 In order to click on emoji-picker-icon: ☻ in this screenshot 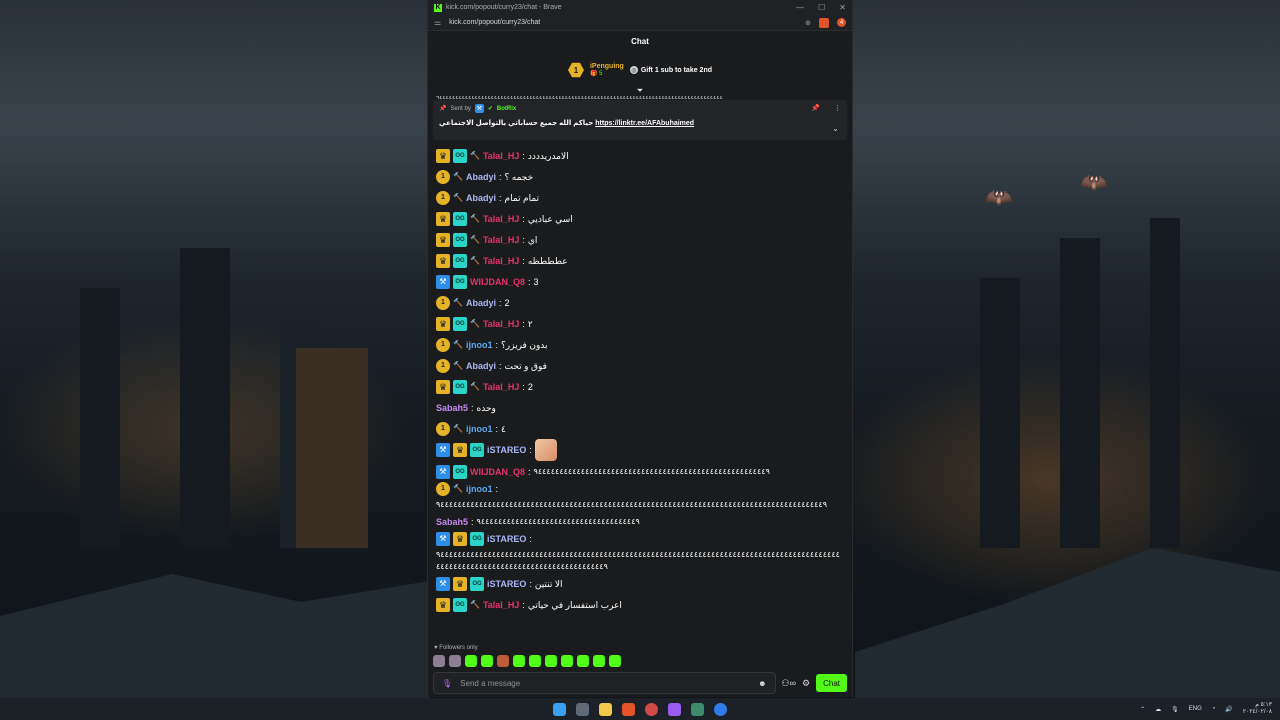, I will do `click(762, 683)`.